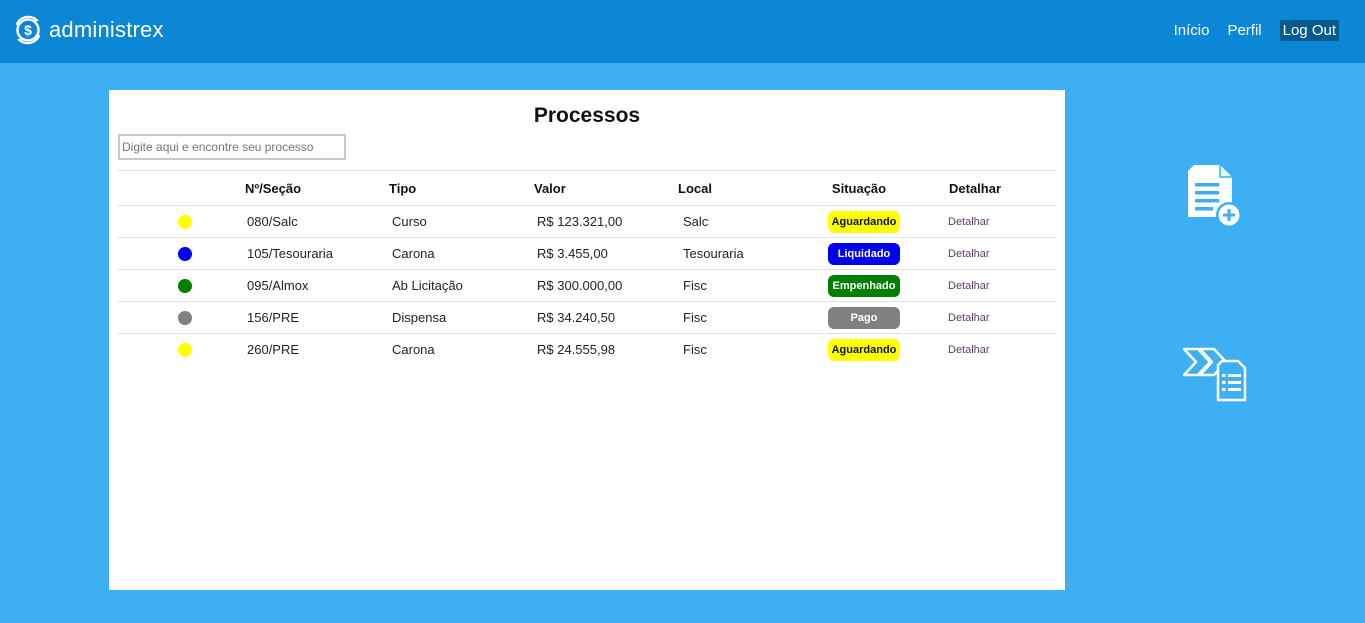  What do you see at coordinates (550, 188) in the screenshot?
I see `column-header-valor: Valor` at bounding box center [550, 188].